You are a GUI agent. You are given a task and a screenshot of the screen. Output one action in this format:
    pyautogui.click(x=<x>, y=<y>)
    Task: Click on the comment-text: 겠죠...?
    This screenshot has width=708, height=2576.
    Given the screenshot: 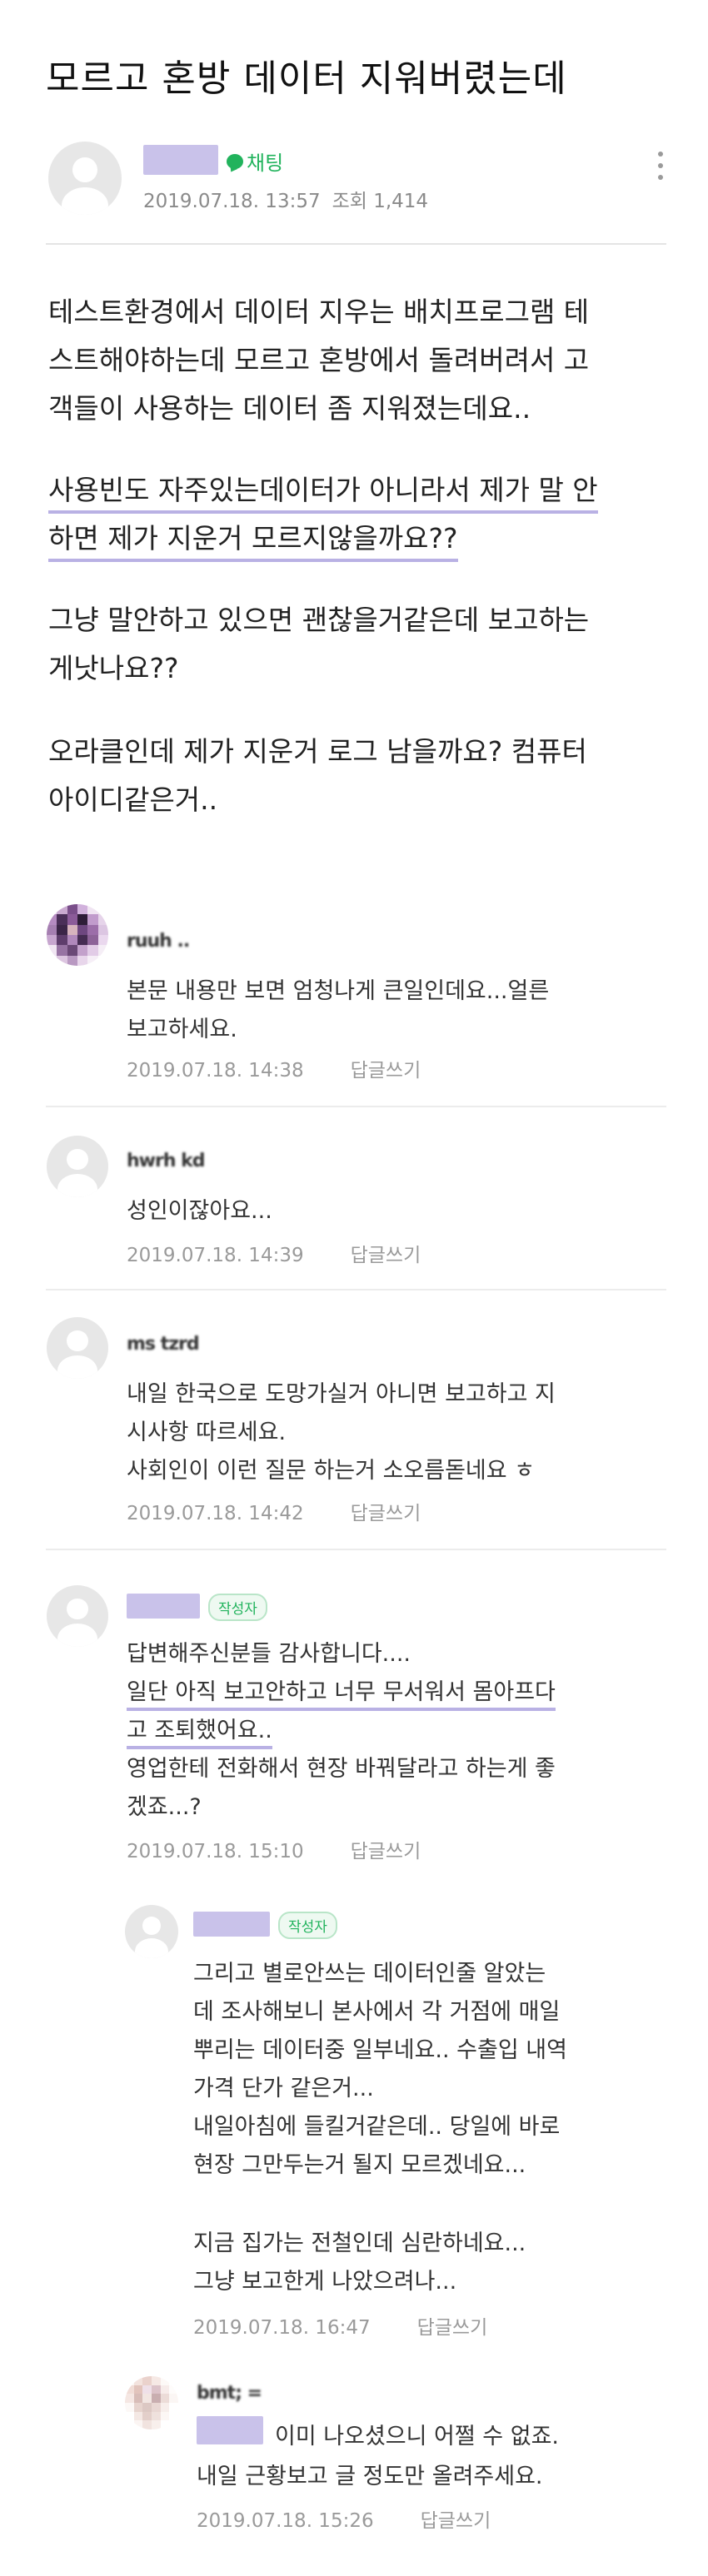 What is the action you would take?
    pyautogui.click(x=164, y=1807)
    